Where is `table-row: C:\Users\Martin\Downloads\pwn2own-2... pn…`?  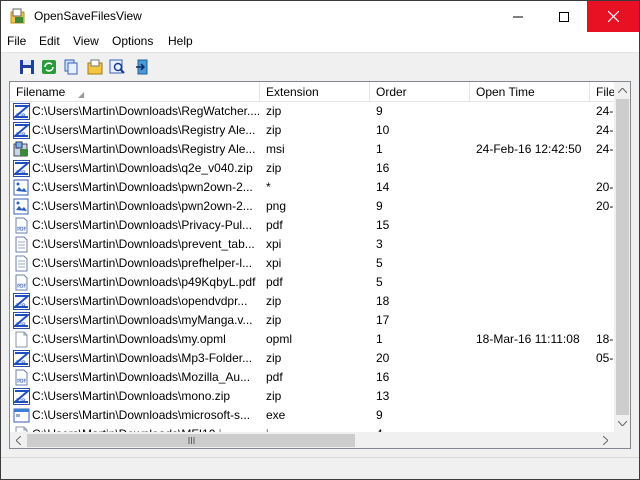 table-row: C:\Users\Martin\Downloads\pwn2own-2... pn… is located at coordinates (312, 206).